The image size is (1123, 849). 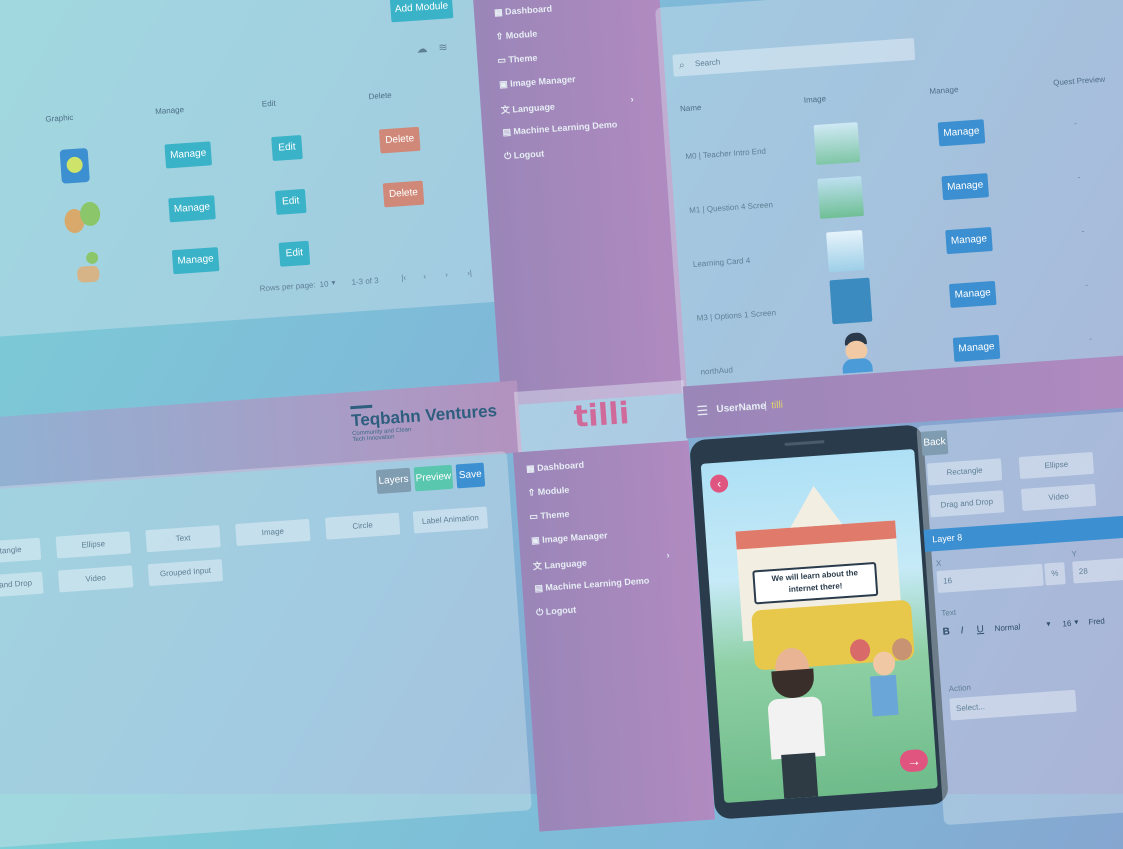 I want to click on file-icon: ▤, so click(x=540, y=588).